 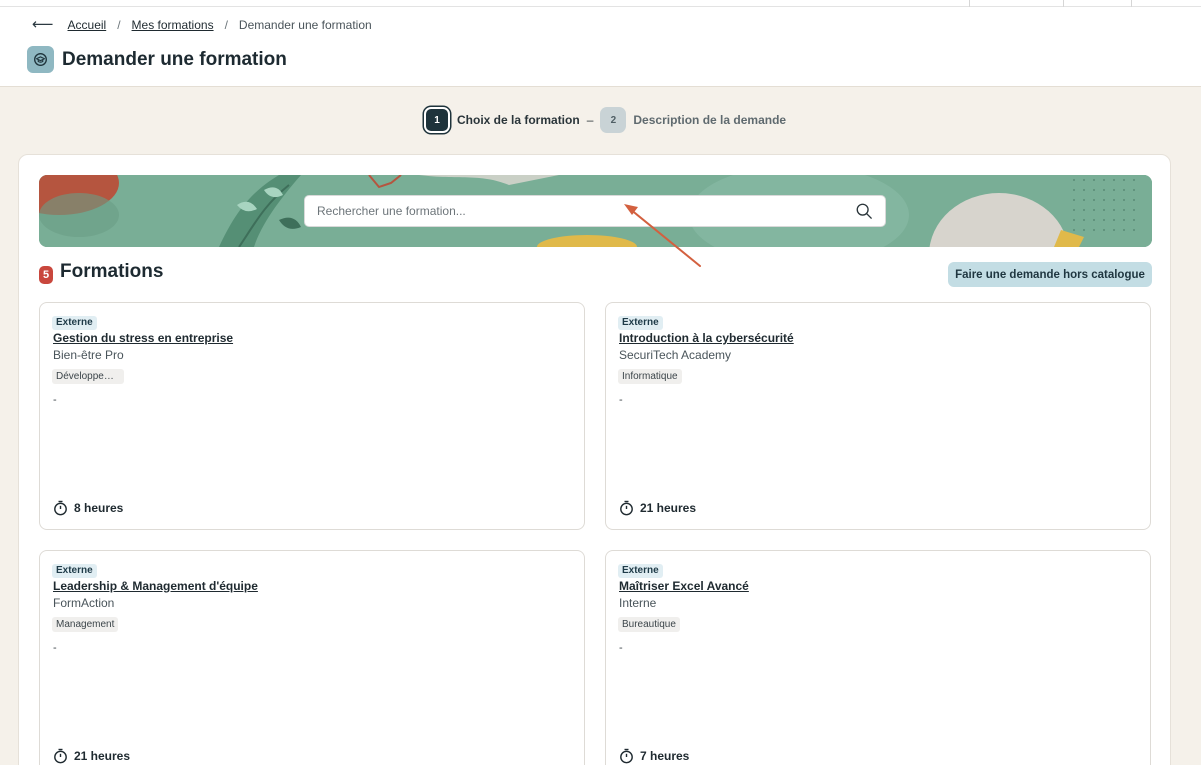 What do you see at coordinates (43, 25) in the screenshot?
I see `arrow-left-icon: ⟵` at bounding box center [43, 25].